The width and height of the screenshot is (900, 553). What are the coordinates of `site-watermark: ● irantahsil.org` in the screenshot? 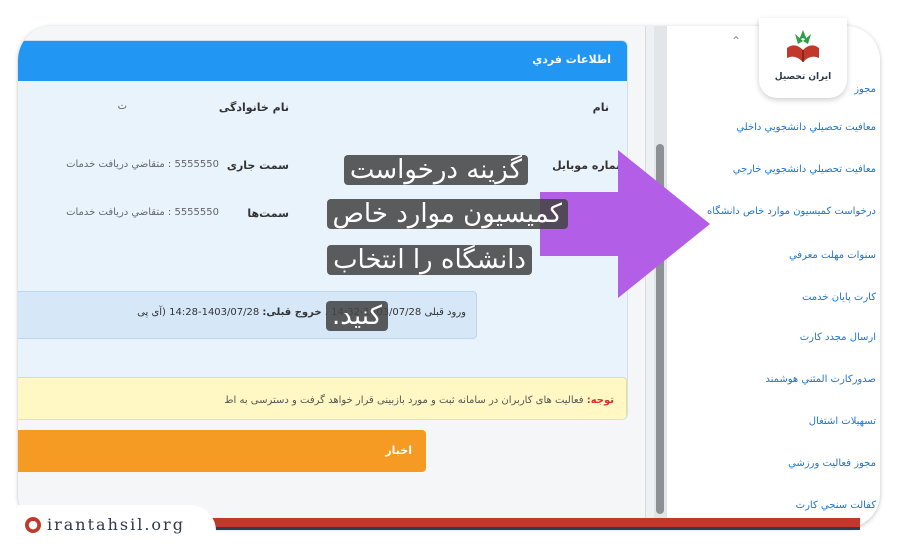 It's located at (116, 525).